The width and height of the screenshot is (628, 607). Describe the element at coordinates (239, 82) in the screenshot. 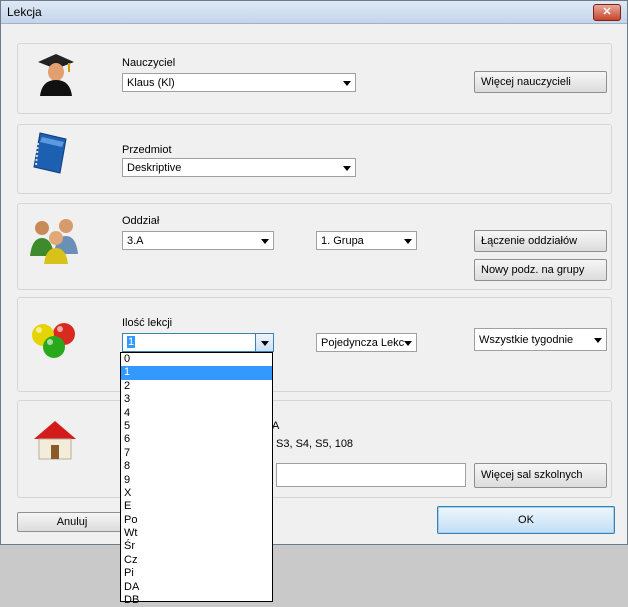

I see `teacher-select: Klaus (Kl)` at that location.